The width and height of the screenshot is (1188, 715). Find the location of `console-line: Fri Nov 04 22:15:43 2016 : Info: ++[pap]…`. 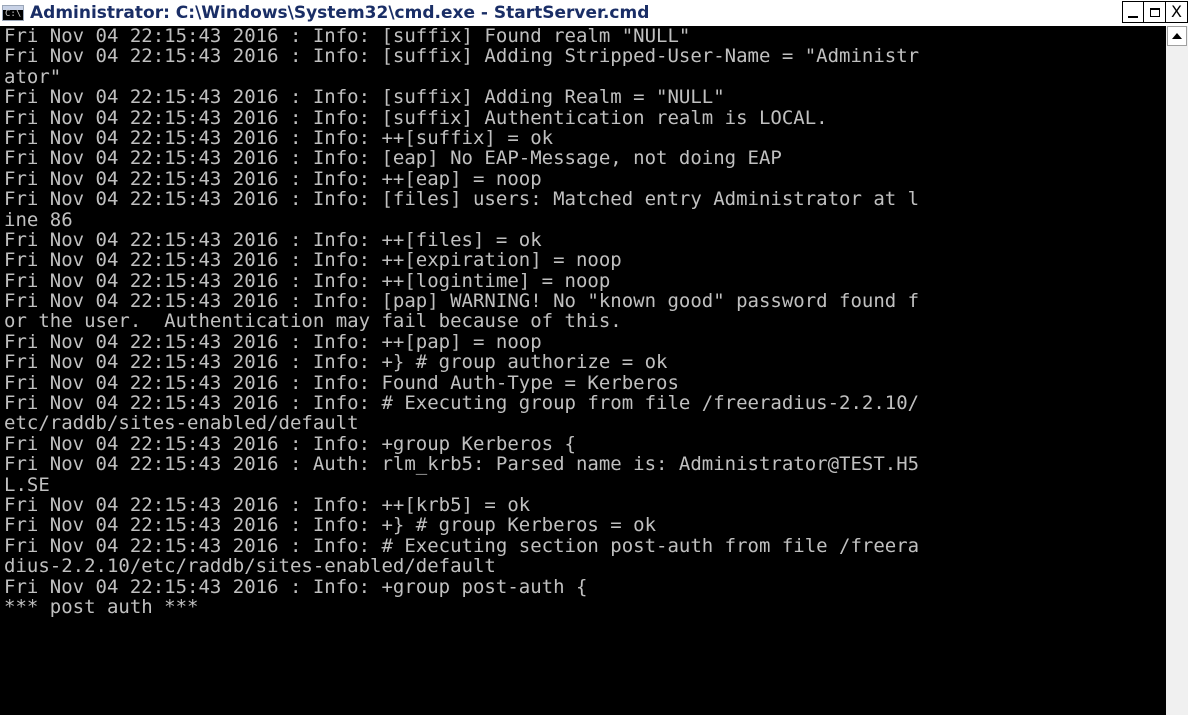

console-line: Fri Nov 04 22:15:43 2016 : Info: ++[pap]… is located at coordinates (273, 341).